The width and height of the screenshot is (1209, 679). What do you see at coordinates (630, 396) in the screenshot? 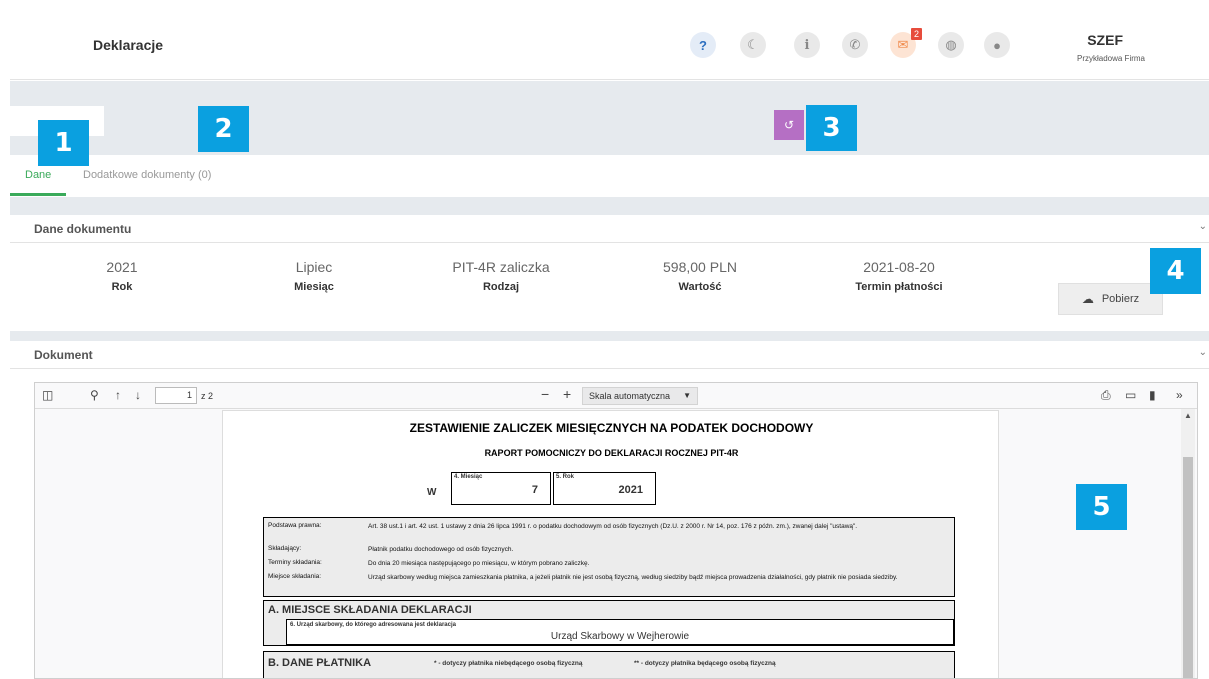
I see `zoom-value: Skala automatyczna` at bounding box center [630, 396].